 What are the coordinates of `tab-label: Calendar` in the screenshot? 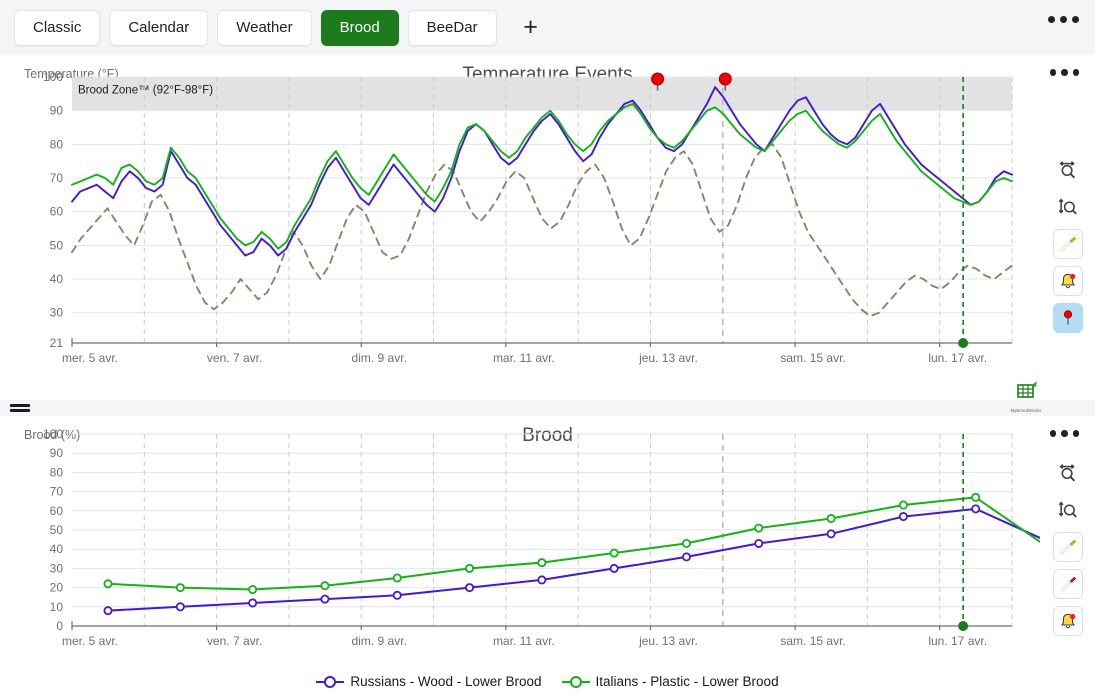 It's located at (159, 27).